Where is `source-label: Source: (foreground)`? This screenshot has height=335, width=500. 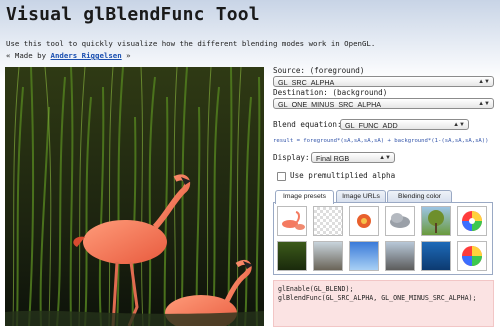 source-label: Source: (foreground) is located at coordinates (319, 70).